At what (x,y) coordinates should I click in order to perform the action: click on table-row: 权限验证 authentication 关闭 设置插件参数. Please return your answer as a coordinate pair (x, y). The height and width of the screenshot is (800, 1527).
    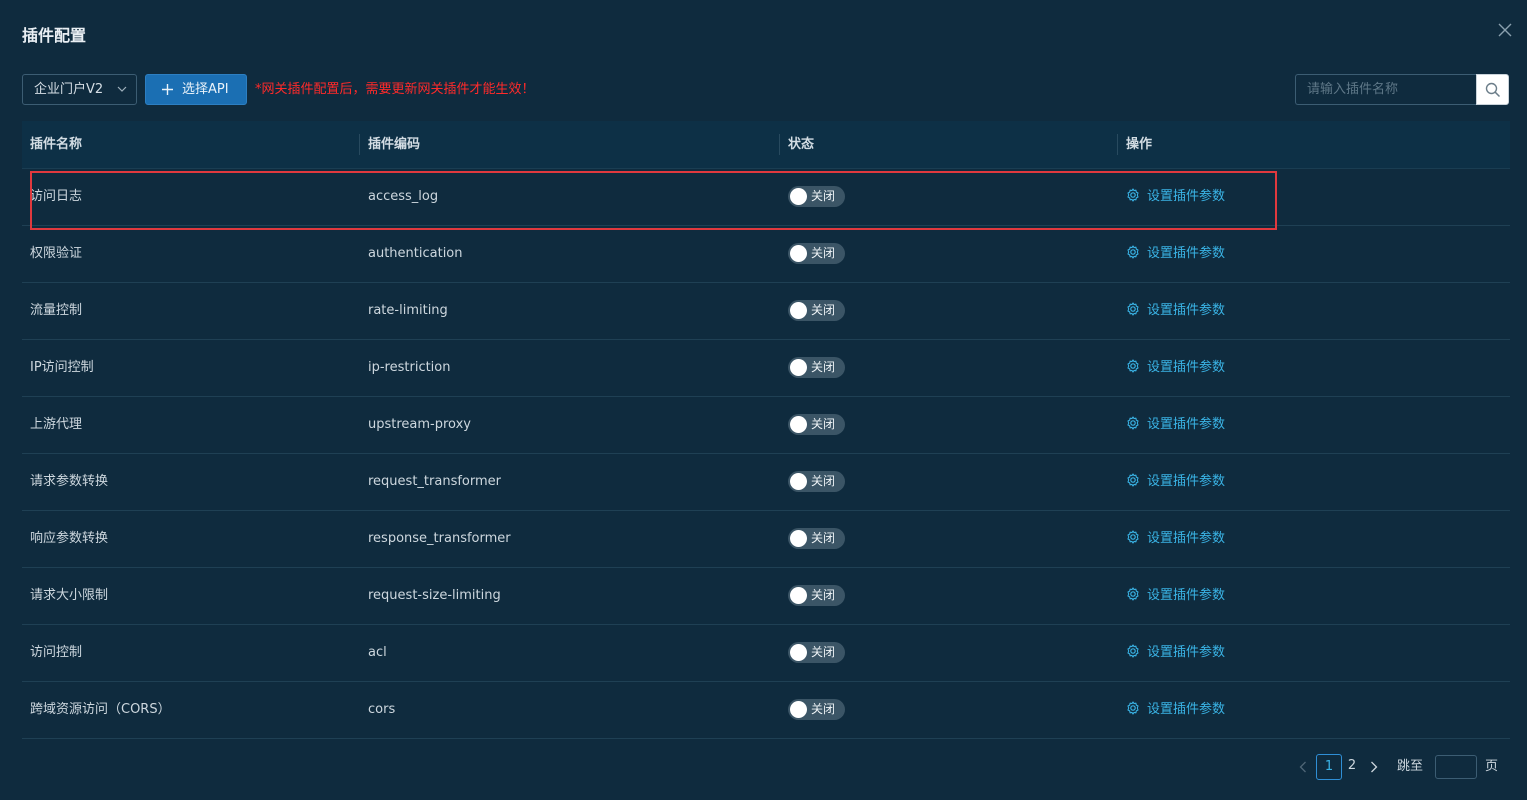
    Looking at the image, I should click on (766, 254).